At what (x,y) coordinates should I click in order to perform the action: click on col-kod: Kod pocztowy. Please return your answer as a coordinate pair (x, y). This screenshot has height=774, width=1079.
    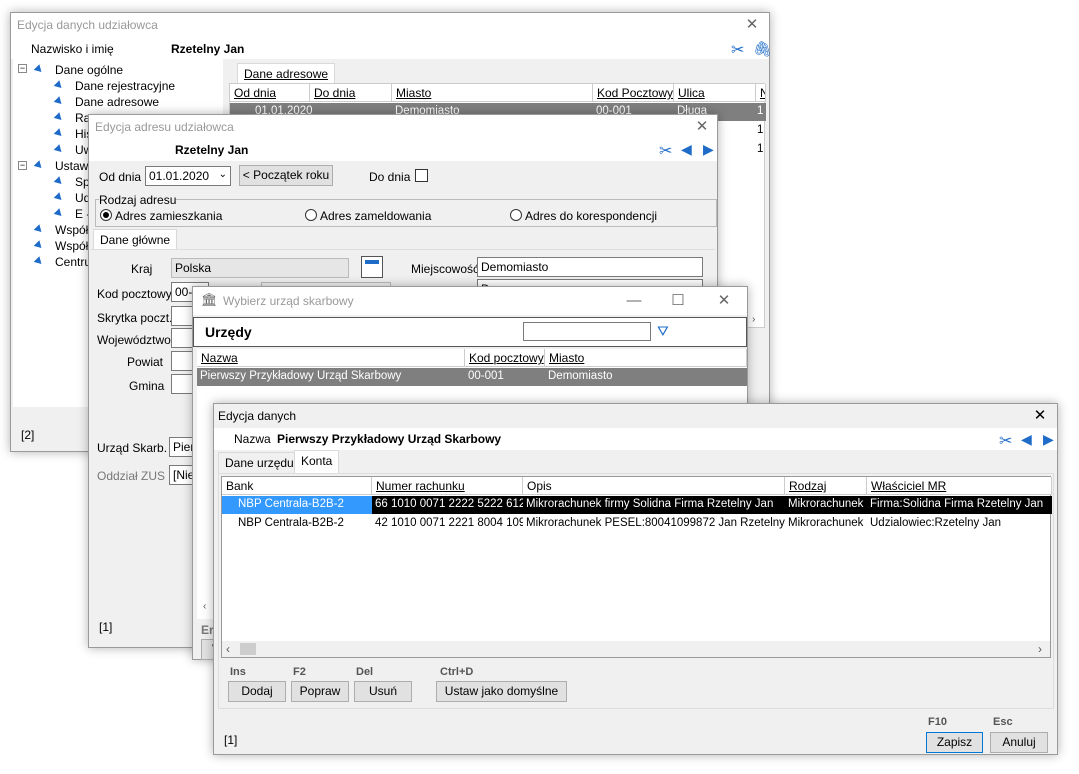
    Looking at the image, I should click on (505, 358).